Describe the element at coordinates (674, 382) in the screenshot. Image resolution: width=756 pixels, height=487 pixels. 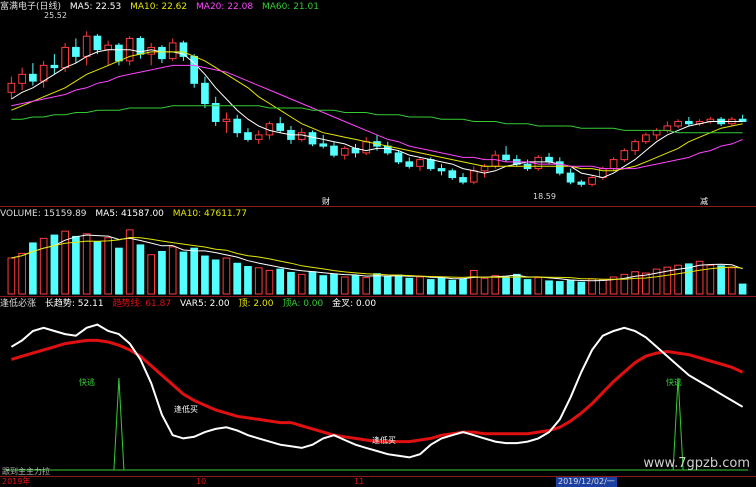
I see `quick-escape-label-2: 快逃` at that location.